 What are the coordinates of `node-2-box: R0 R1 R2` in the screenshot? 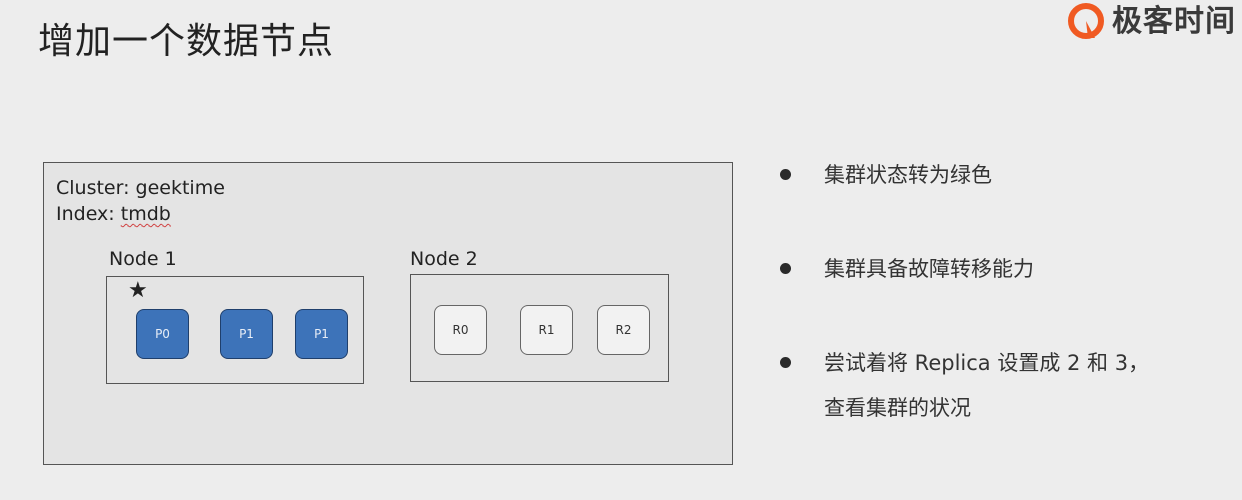 It's located at (539, 328).